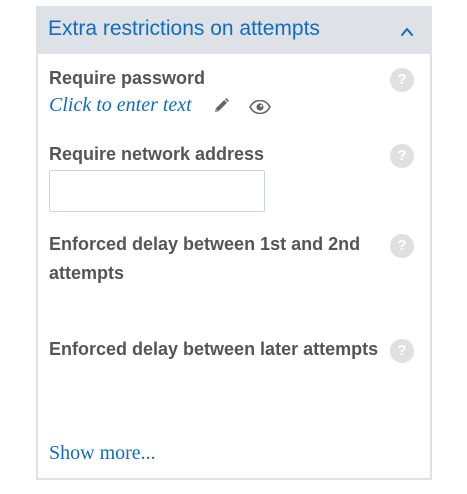  What do you see at coordinates (260, 107) in the screenshot?
I see `eye-icon` at bounding box center [260, 107].